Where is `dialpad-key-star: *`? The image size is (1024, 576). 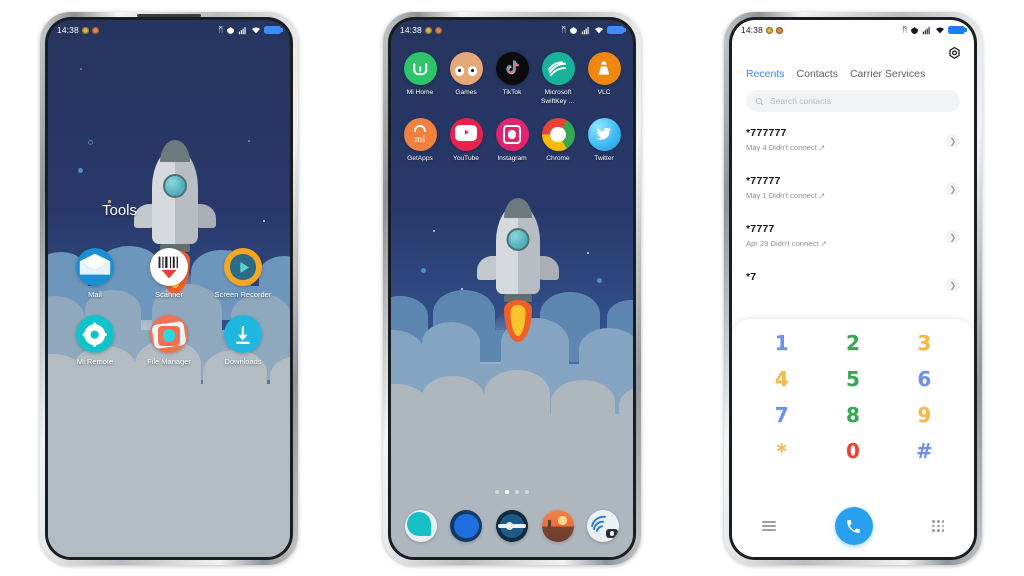
dialpad-key-star: * is located at coordinates (781, 451).